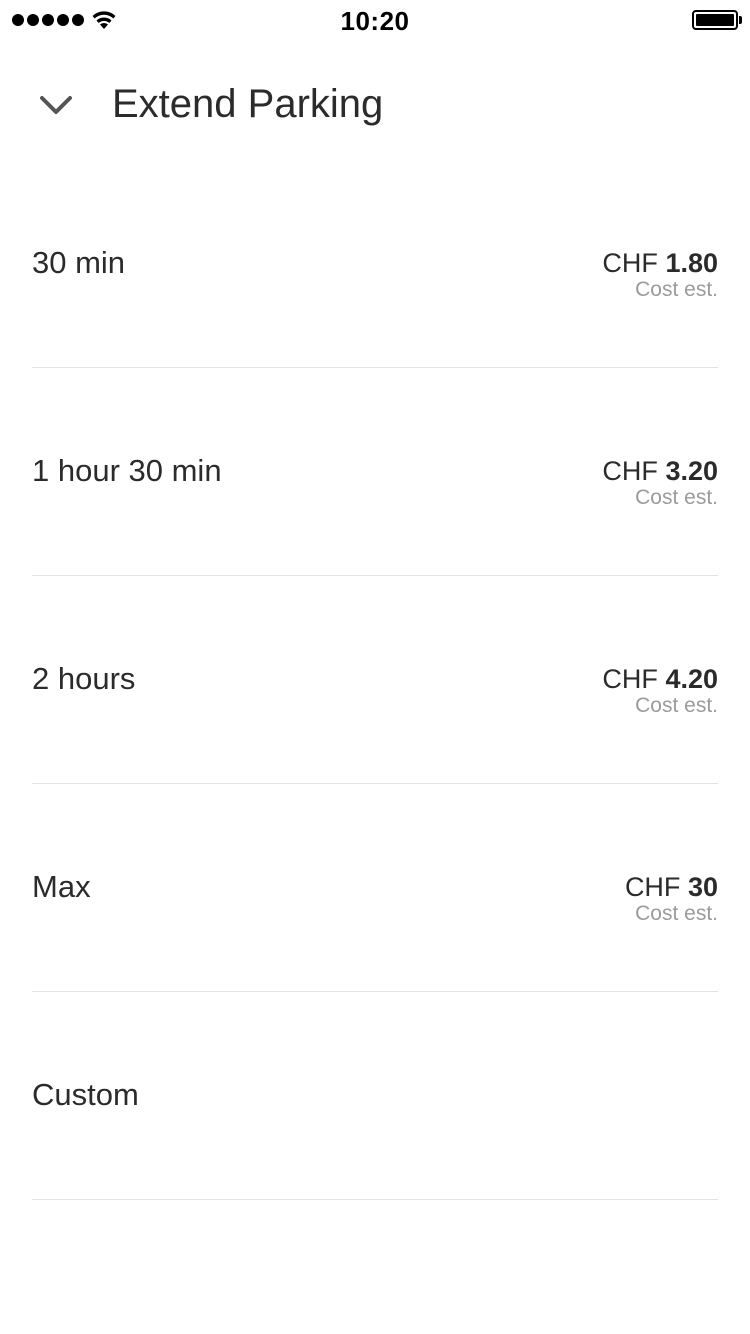 The height and width of the screenshot is (1334, 750). I want to click on price-amount: 3.20, so click(691, 471).